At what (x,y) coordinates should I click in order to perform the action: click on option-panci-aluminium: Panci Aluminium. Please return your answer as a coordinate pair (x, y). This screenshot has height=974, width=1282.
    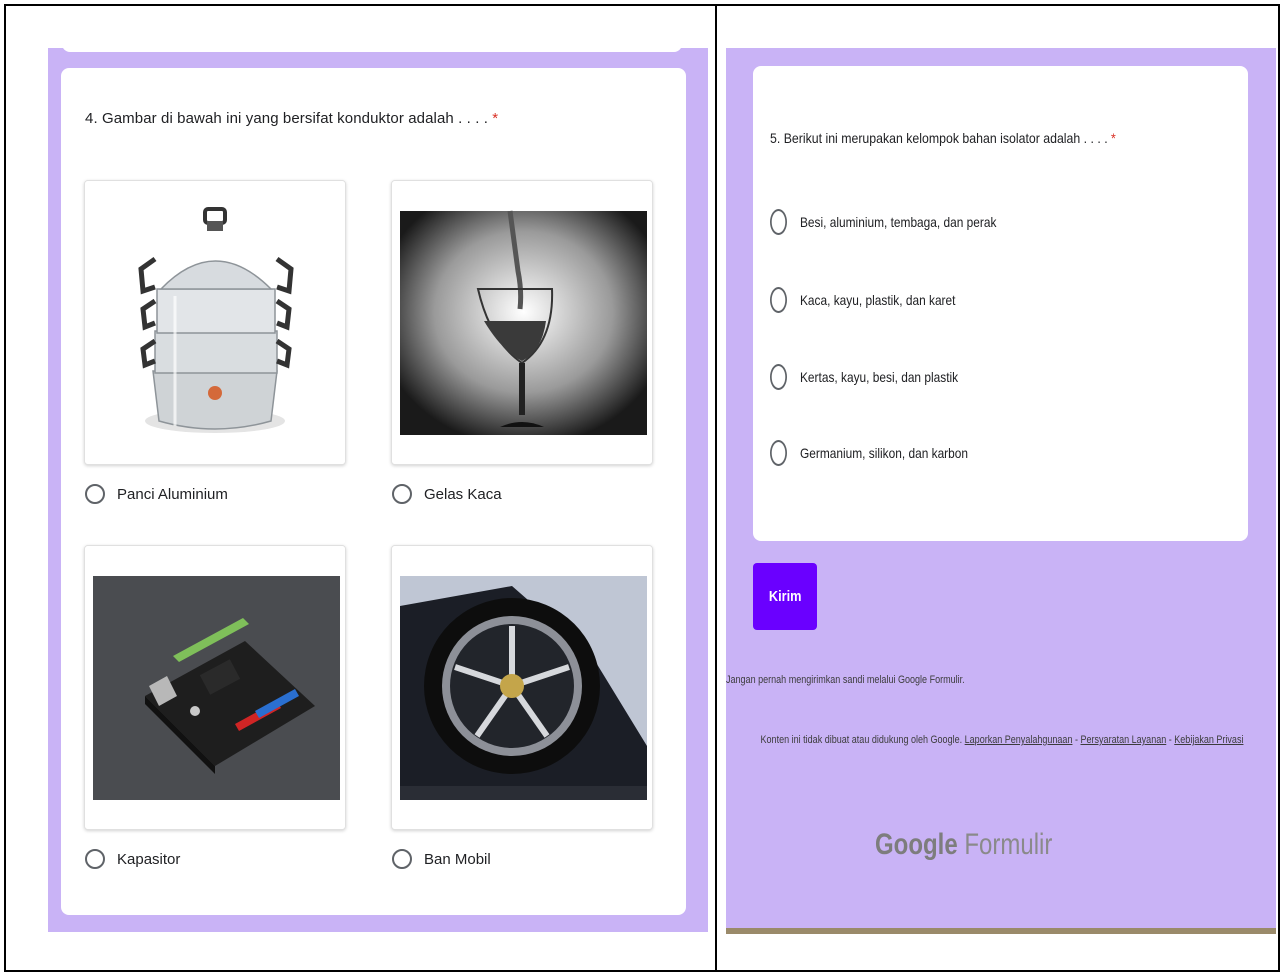
    Looking at the image, I should click on (156, 494).